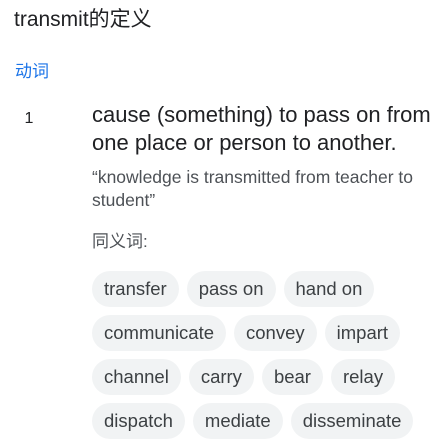 The width and height of the screenshot is (446, 439). What do you see at coordinates (136, 377) in the screenshot?
I see `synonym-chip-channel: channel` at bounding box center [136, 377].